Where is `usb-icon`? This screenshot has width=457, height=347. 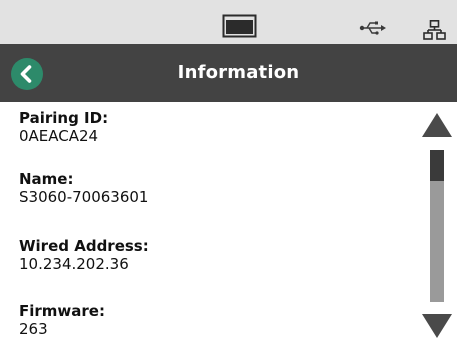 usb-icon is located at coordinates (372, 28).